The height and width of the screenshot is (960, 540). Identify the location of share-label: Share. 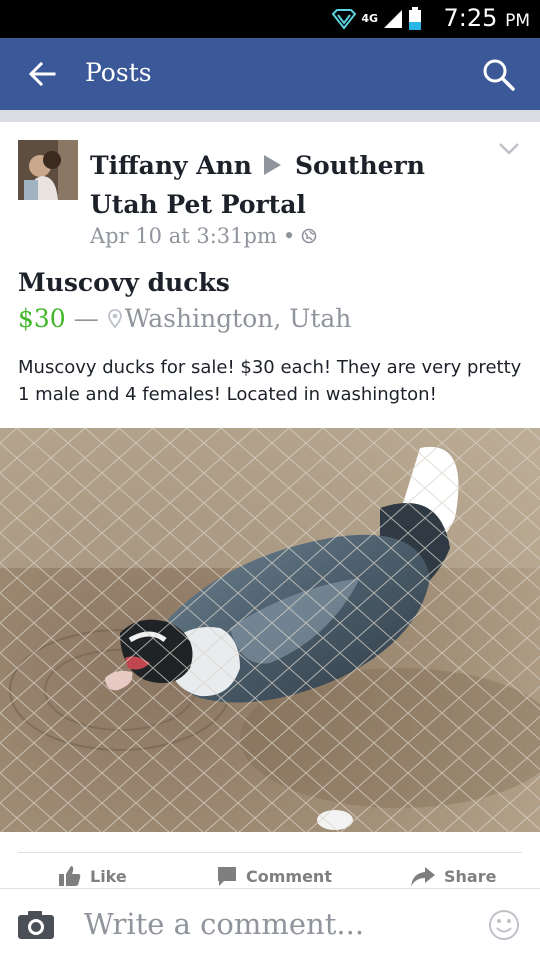
(470, 876).